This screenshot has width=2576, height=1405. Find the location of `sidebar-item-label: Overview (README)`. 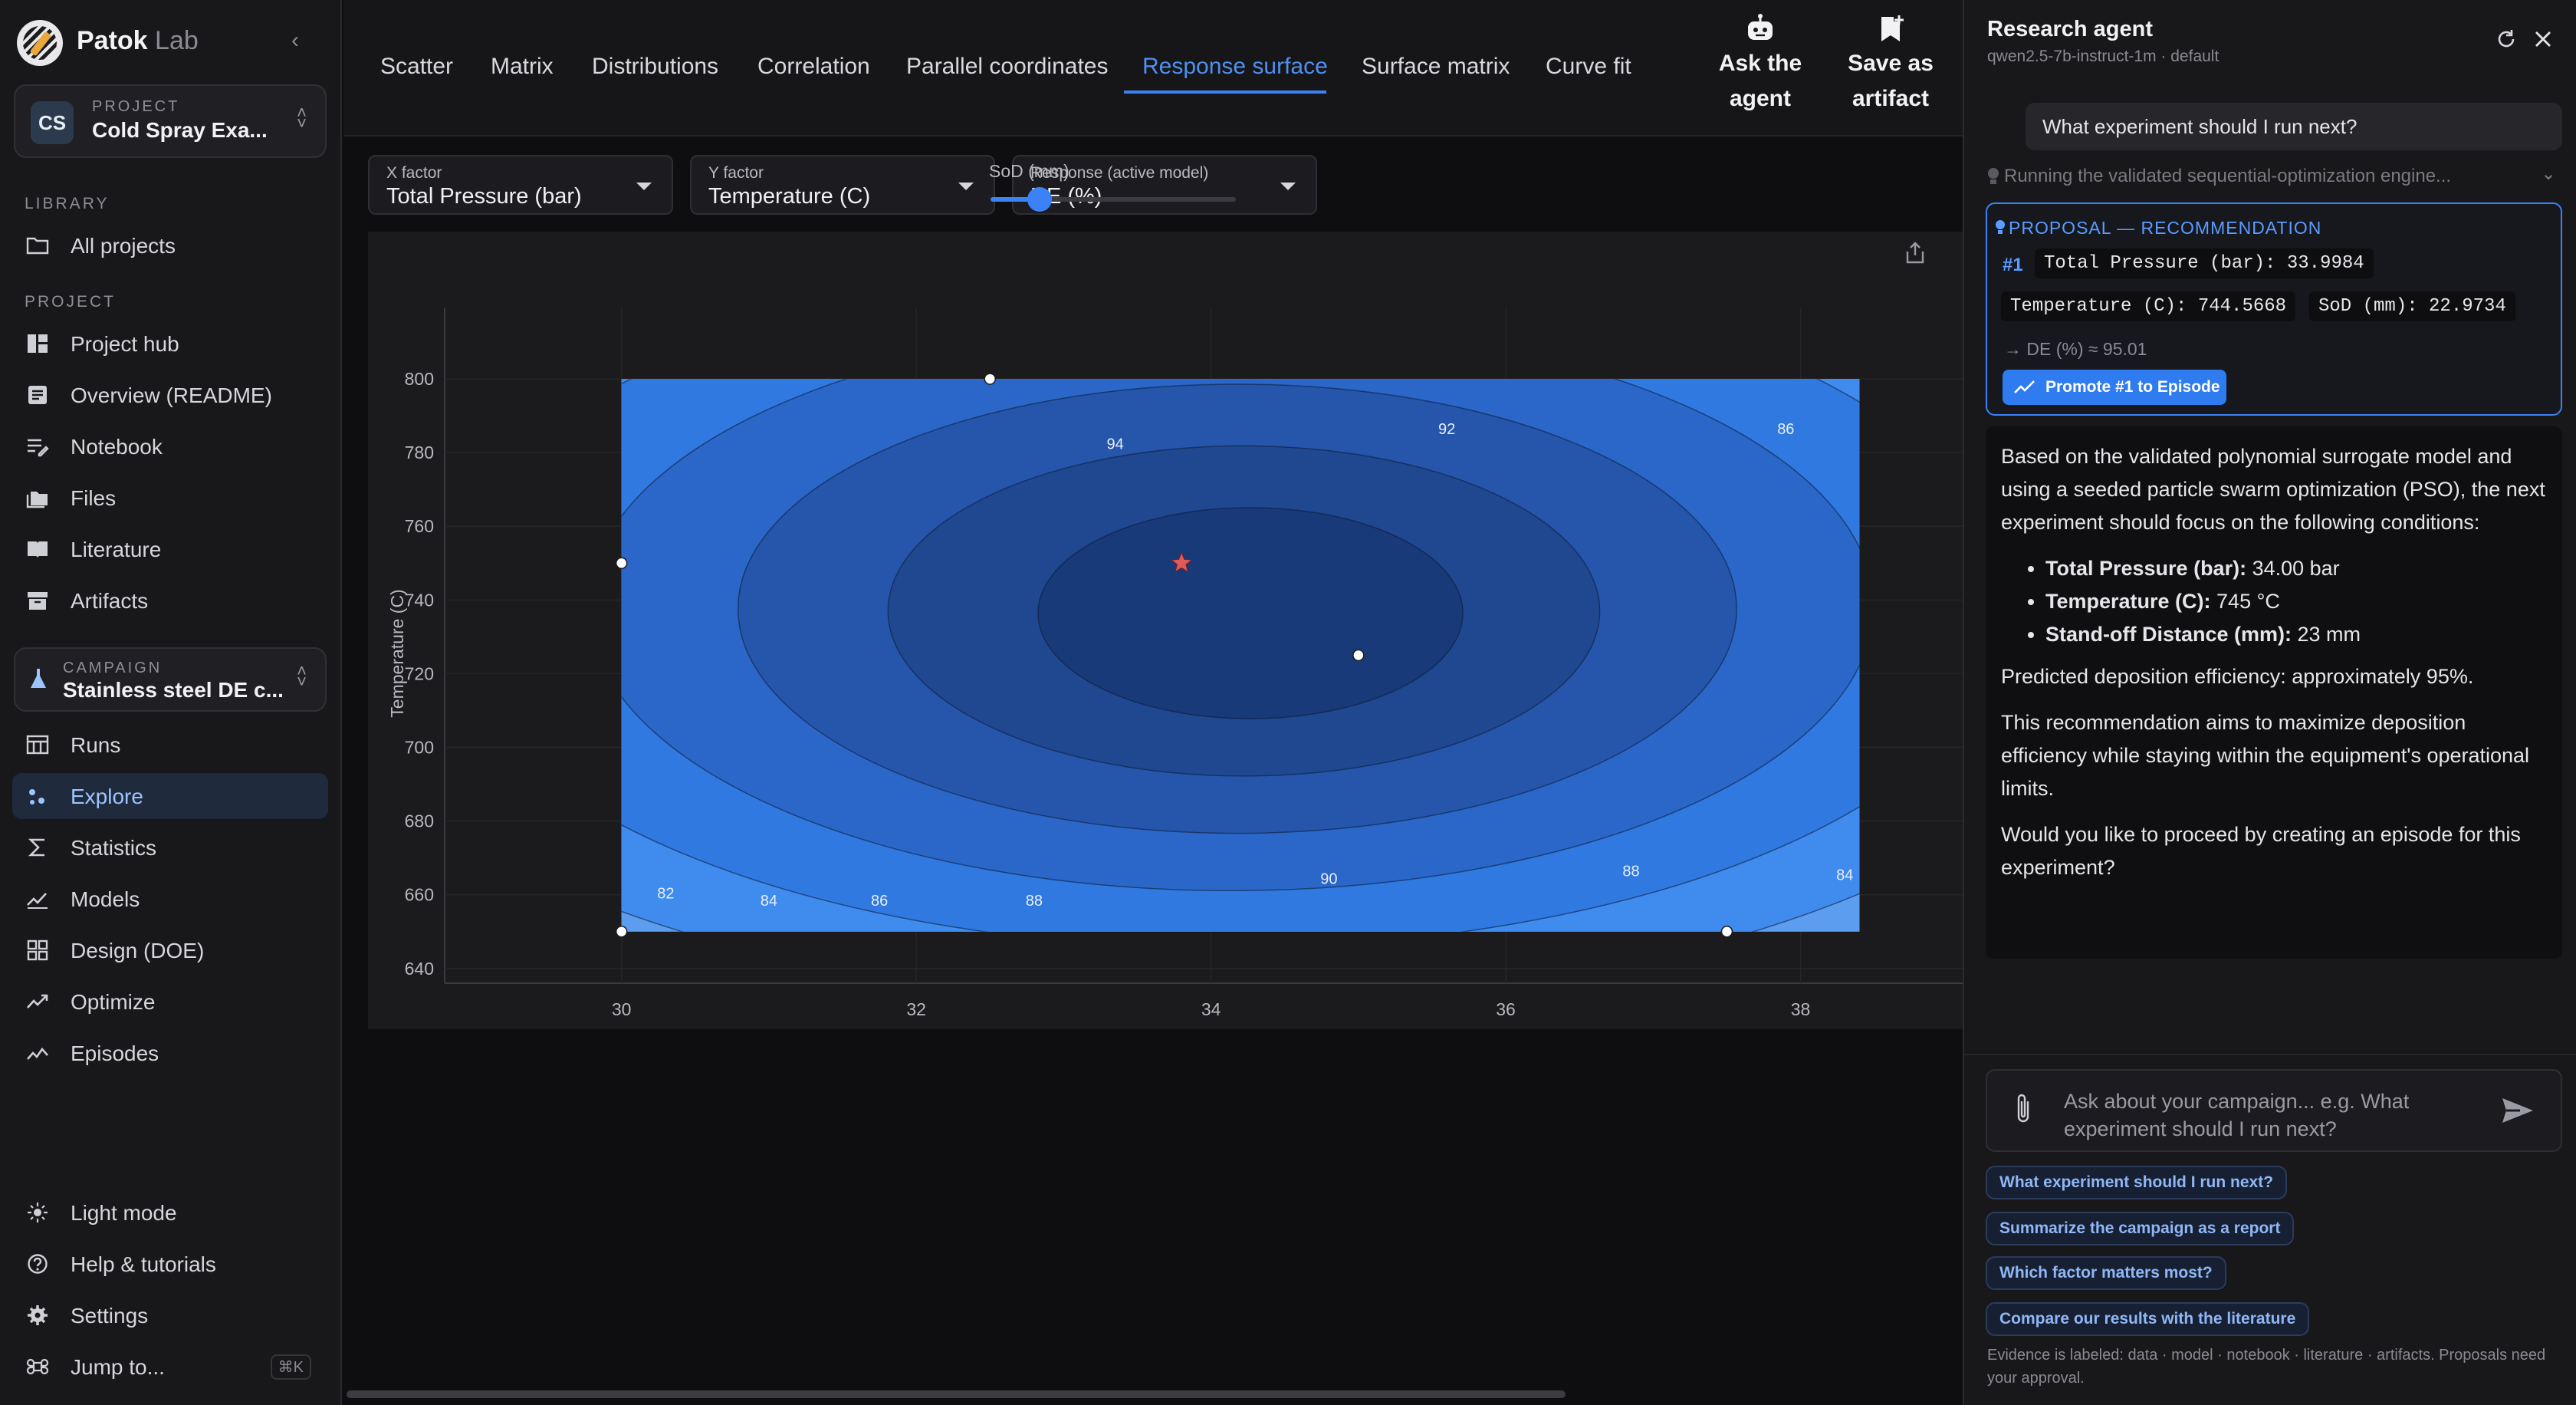

sidebar-item-label: Overview (README) is located at coordinates (172, 395).